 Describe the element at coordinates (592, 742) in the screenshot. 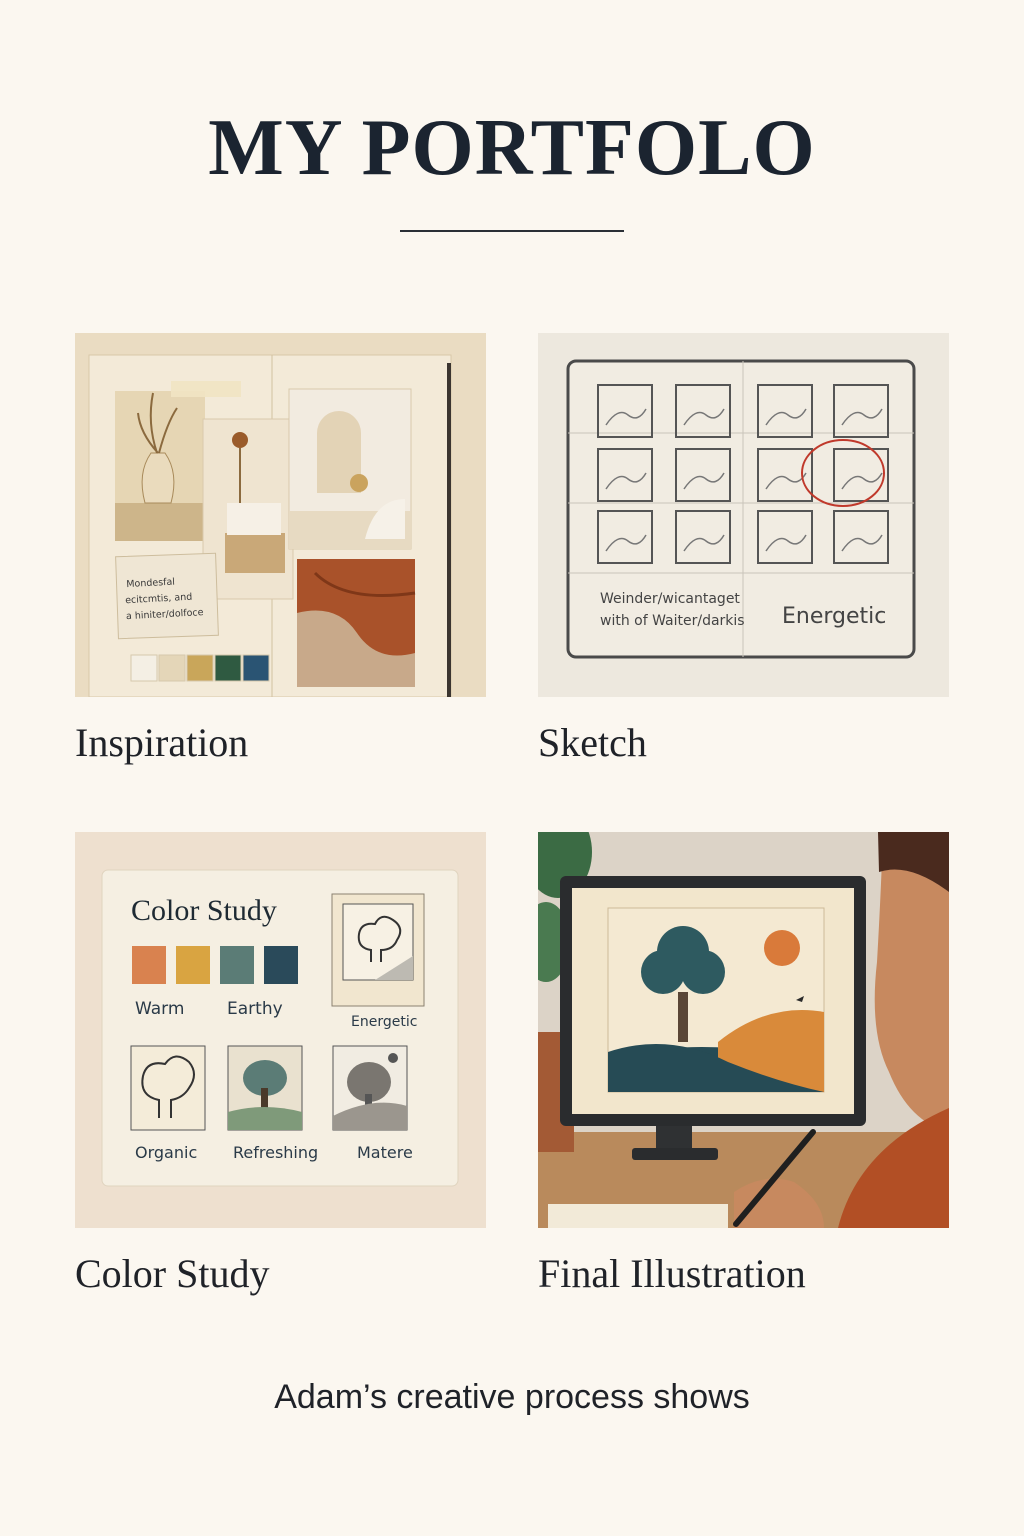

I see `card-caption-sketch: Sketch` at that location.